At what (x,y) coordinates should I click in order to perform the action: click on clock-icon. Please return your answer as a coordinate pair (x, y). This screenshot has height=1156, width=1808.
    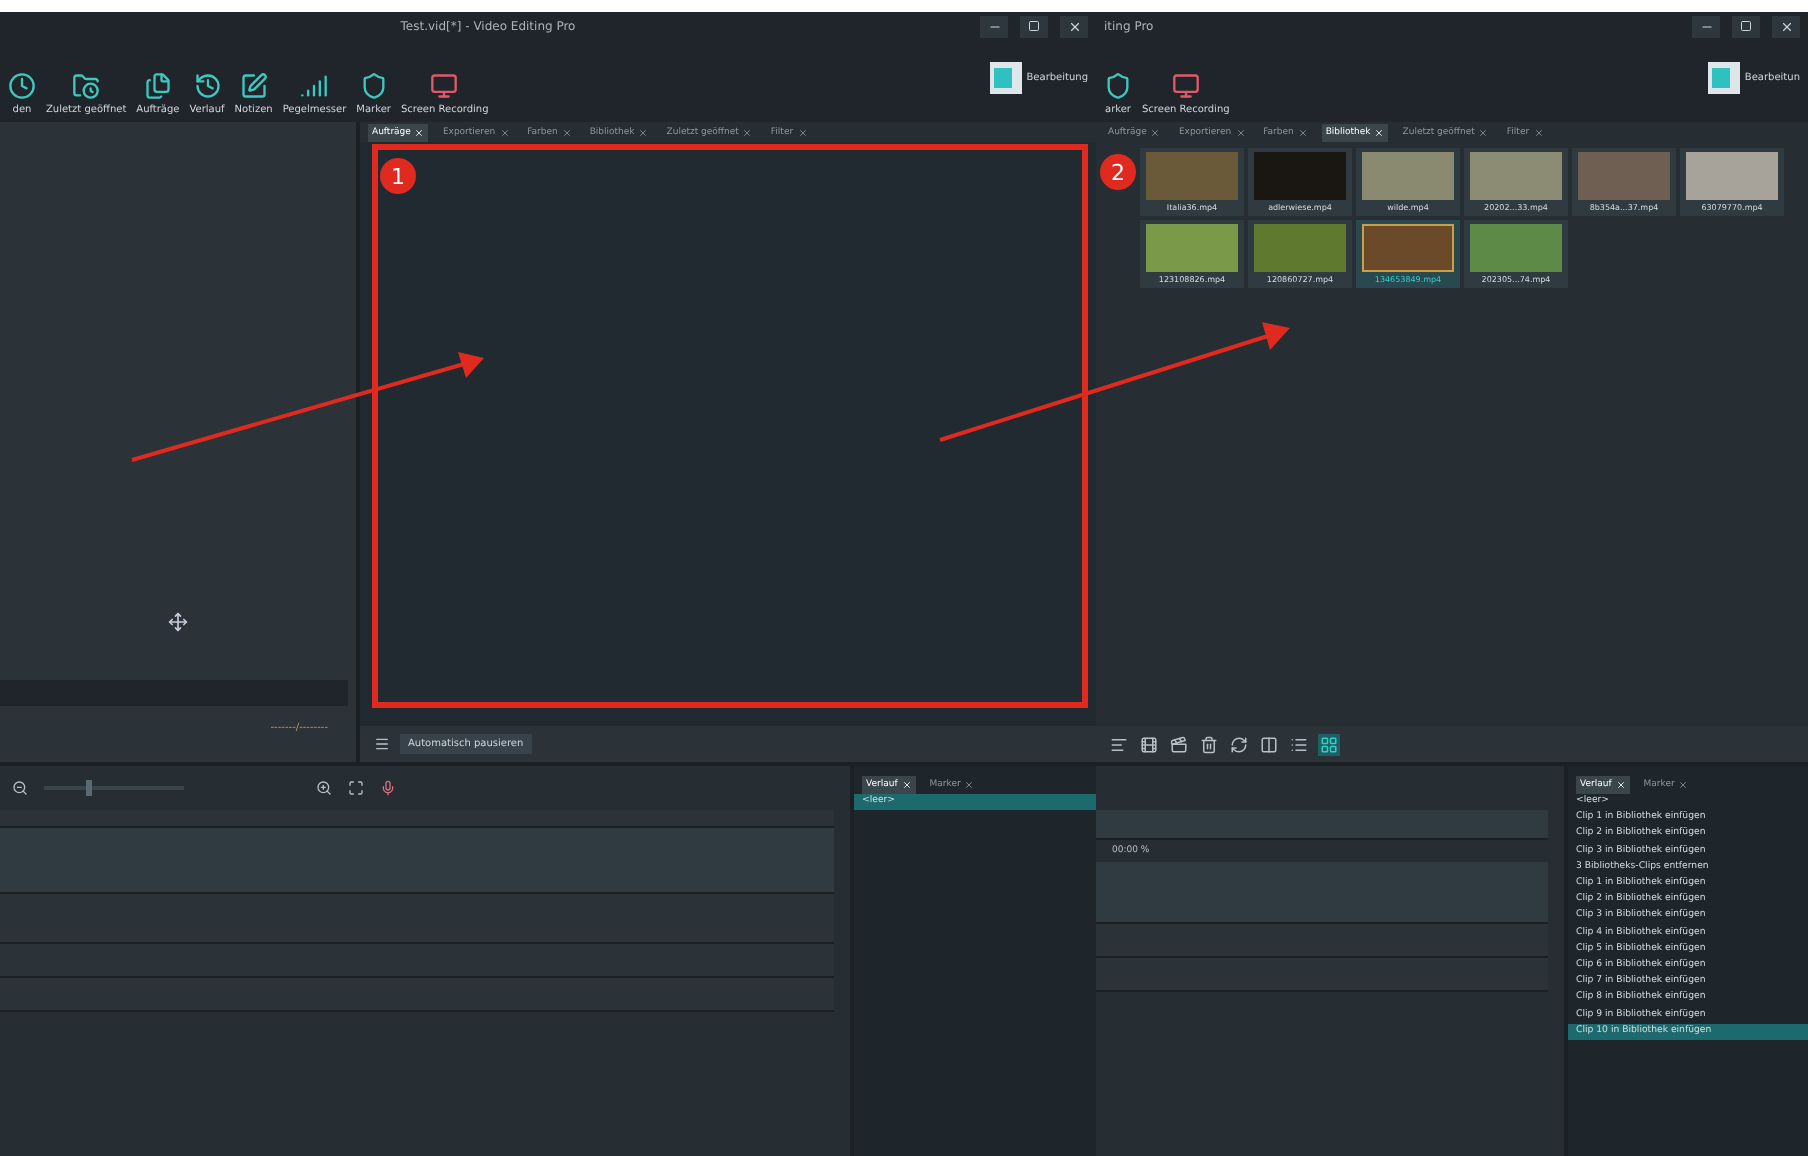
    Looking at the image, I should click on (22, 86).